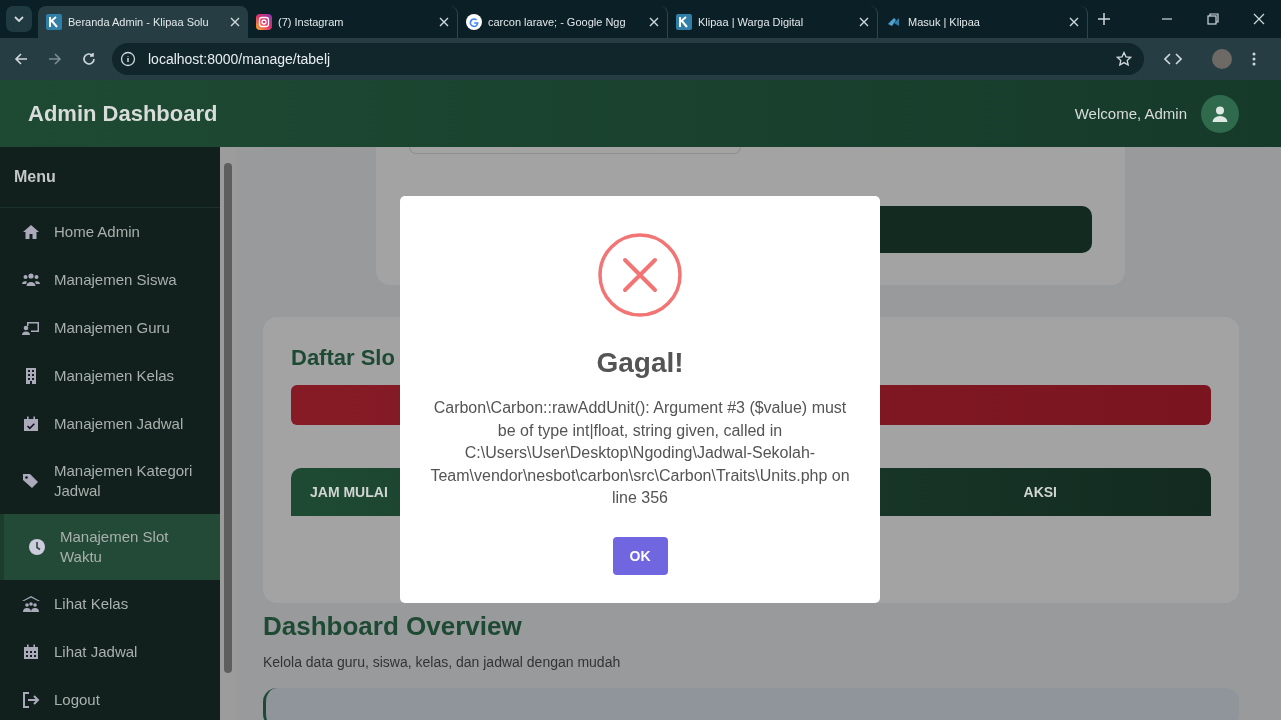 The height and width of the screenshot is (720, 1281). What do you see at coordinates (442, 662) in the screenshot?
I see `overview-subtitle: Kelola data guru, siswa, kelas, dan jadwal dengan mudah` at bounding box center [442, 662].